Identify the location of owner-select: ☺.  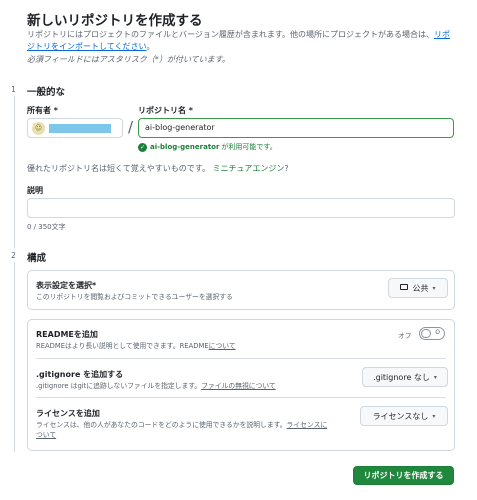
(75, 128).